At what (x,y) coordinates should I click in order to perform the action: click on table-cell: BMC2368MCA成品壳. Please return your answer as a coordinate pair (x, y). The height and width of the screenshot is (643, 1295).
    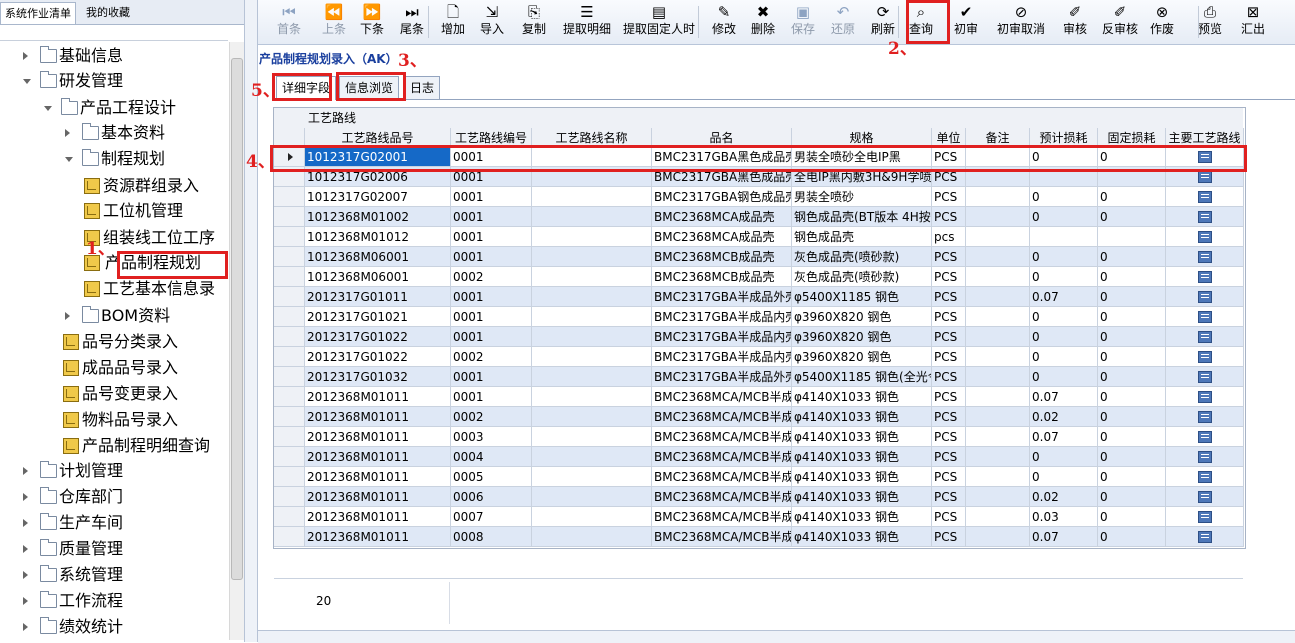
    Looking at the image, I should click on (722, 217).